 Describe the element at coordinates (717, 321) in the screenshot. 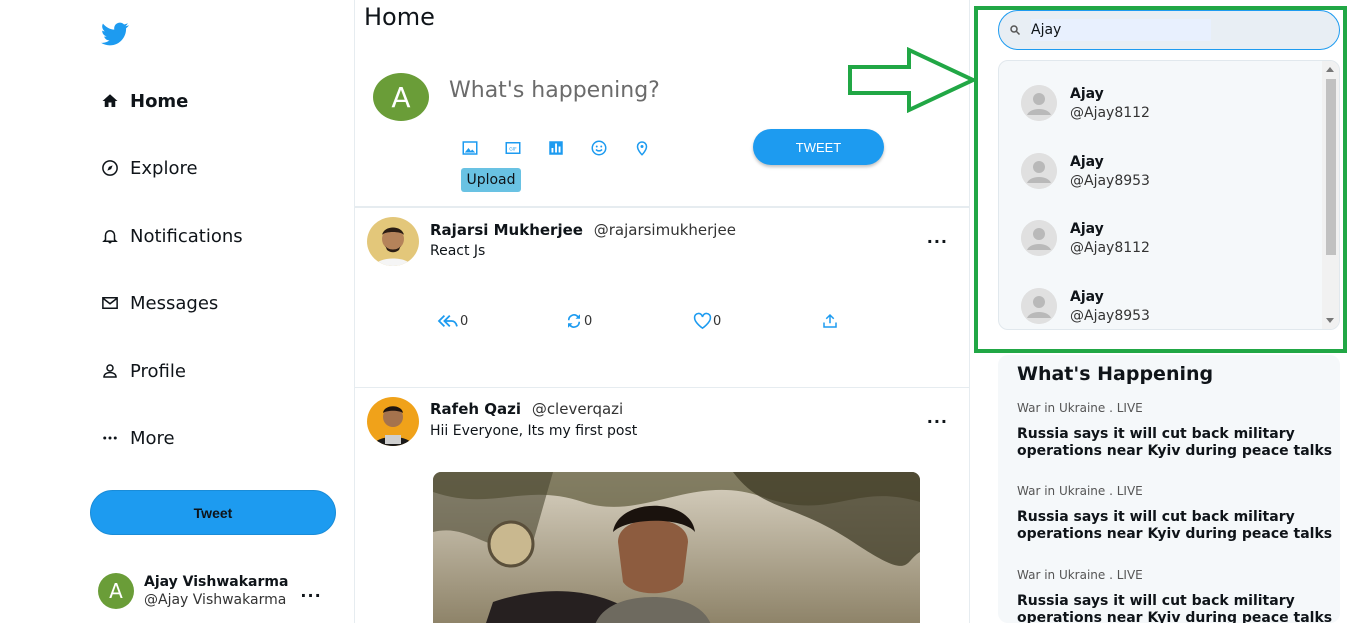

I see `like-count: 0` at that location.